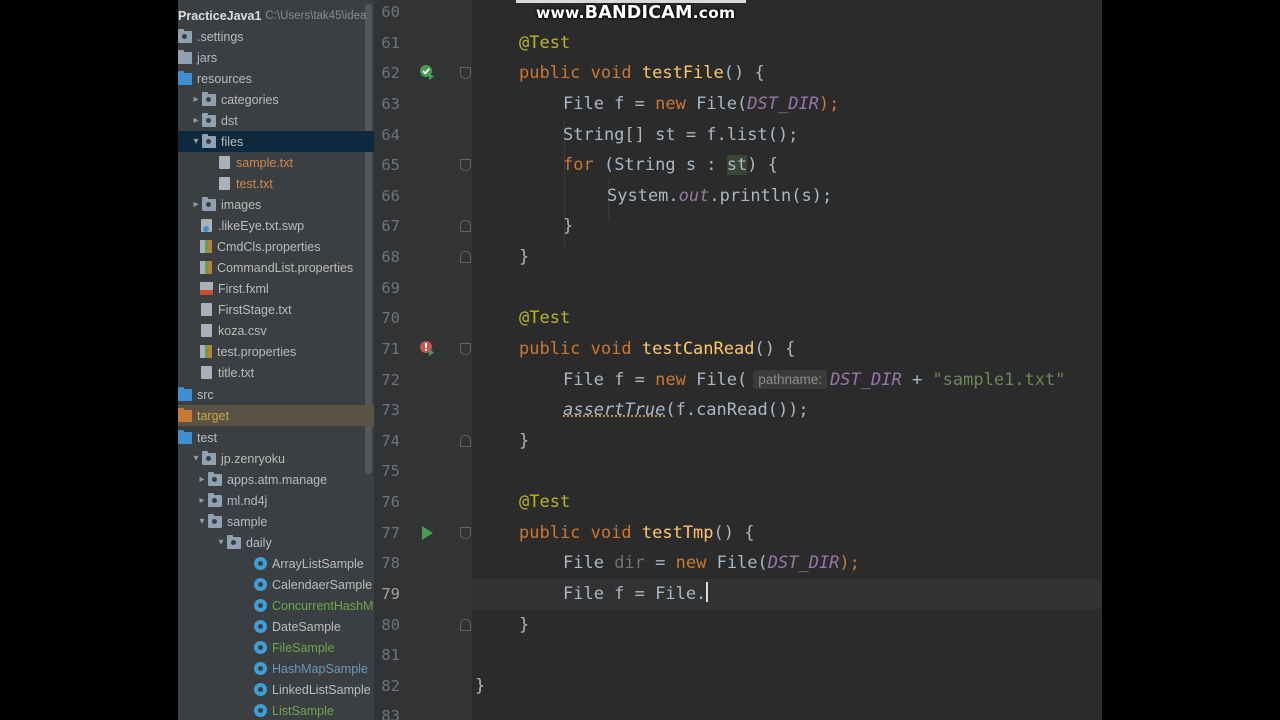  I want to click on tree-item-label: sample.txt, so click(264, 162).